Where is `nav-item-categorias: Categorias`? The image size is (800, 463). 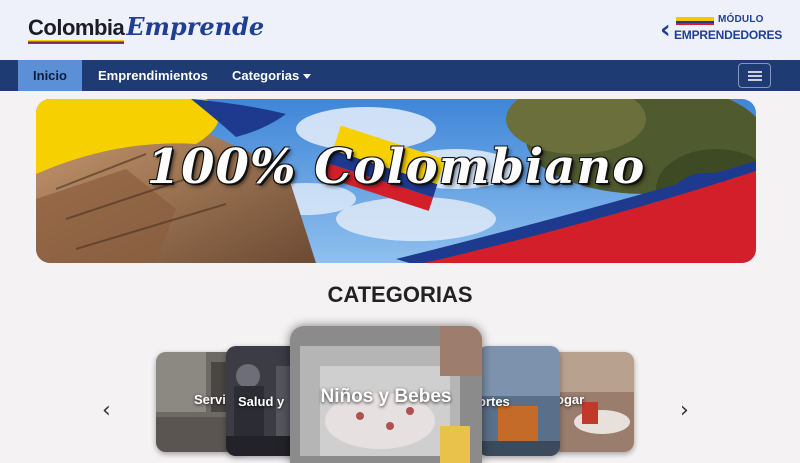 nav-item-categorias: Categorias is located at coordinates (271, 75).